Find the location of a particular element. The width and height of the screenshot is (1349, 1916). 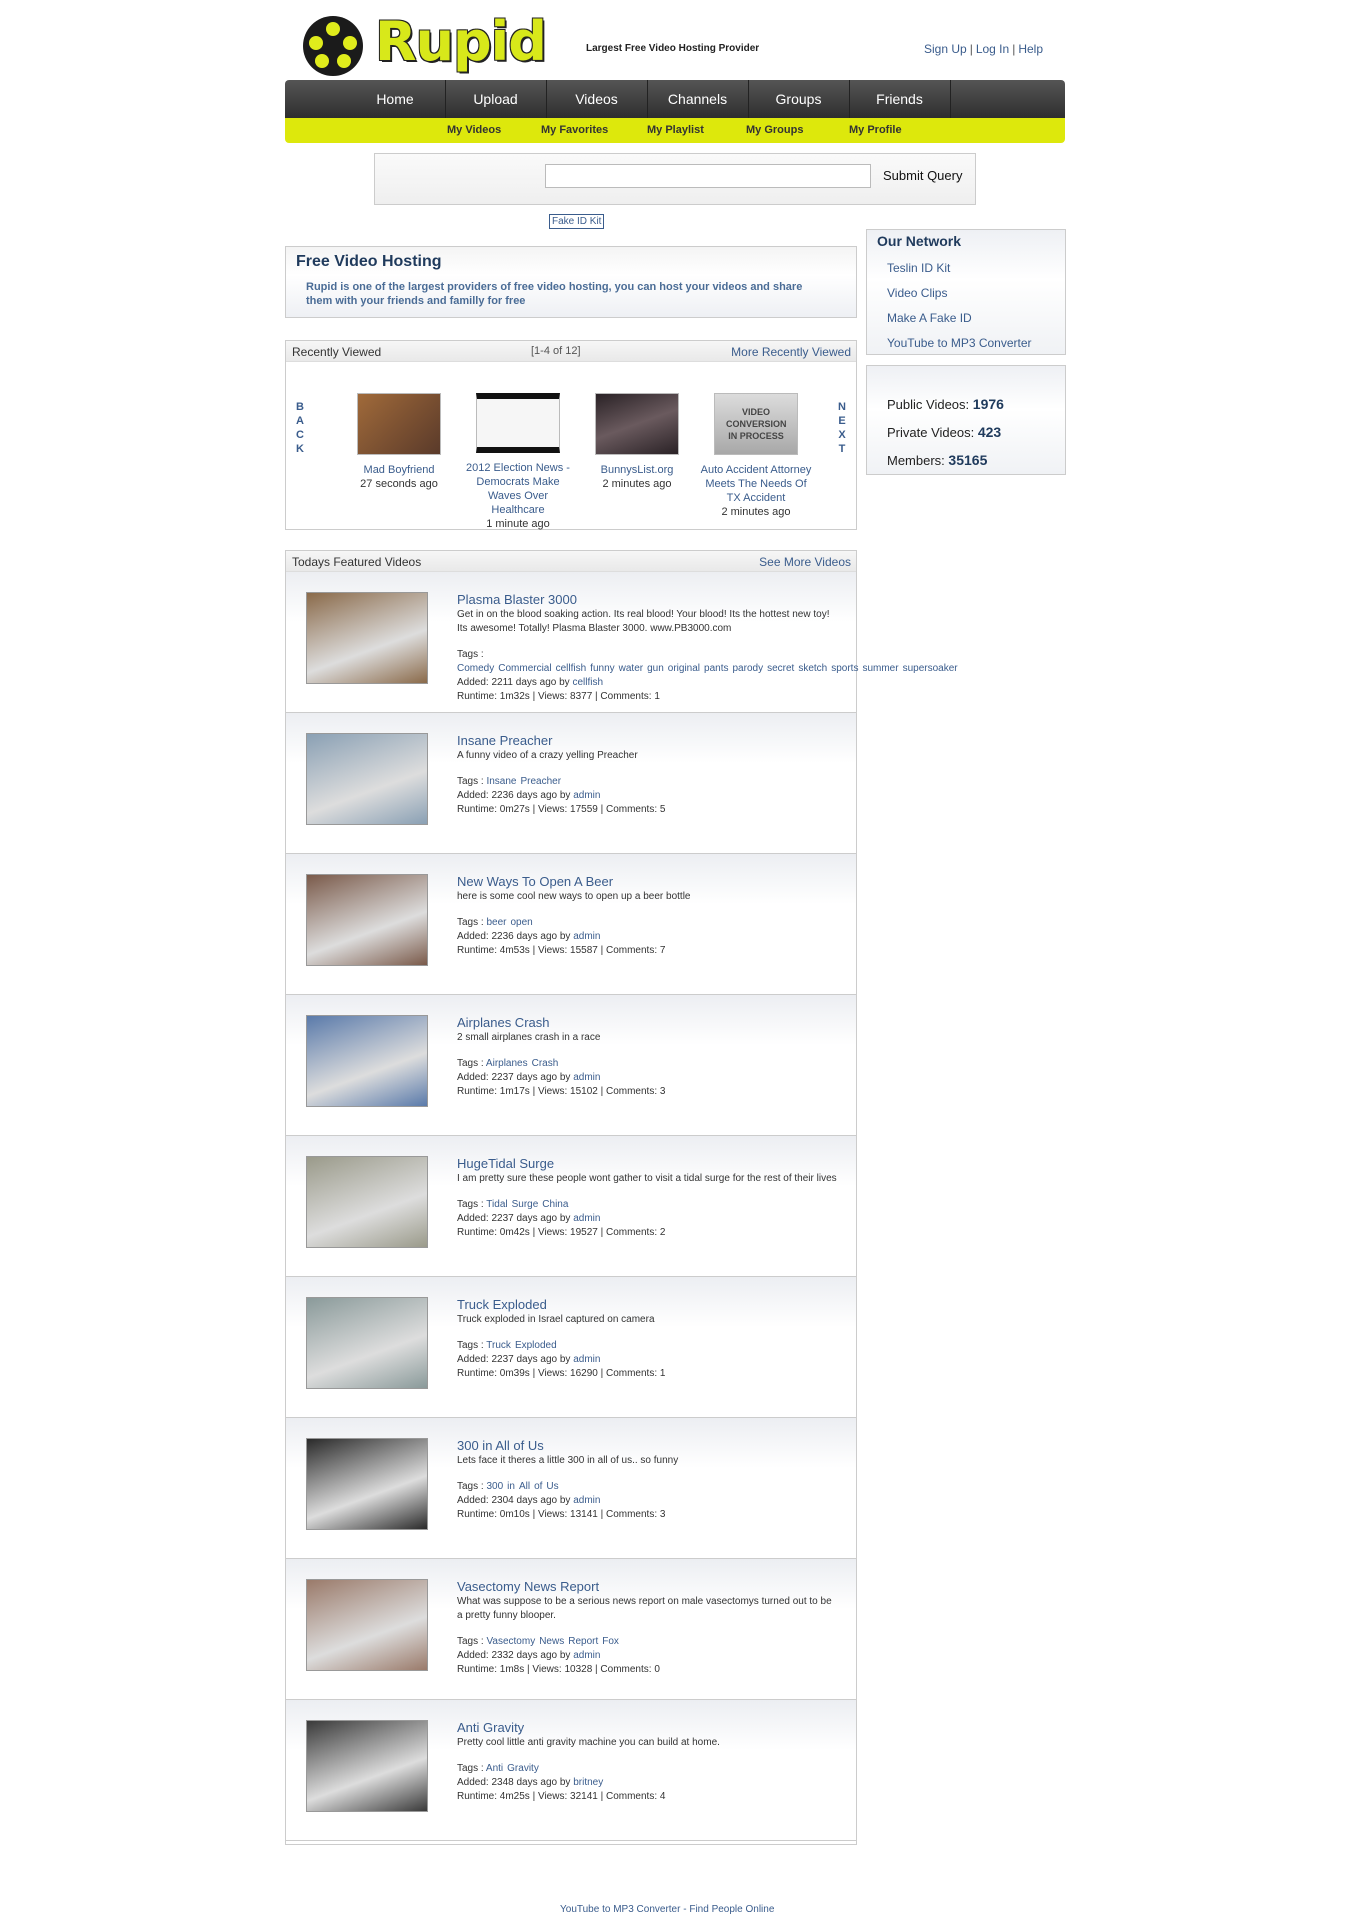

nav-videos: Videos is located at coordinates (597, 99).